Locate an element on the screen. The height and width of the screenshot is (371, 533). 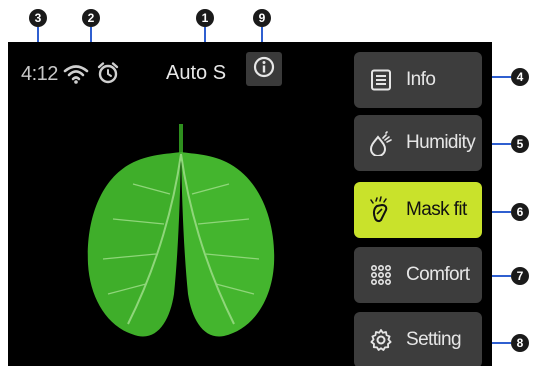
callout-3: 3 is located at coordinates (38, 18).